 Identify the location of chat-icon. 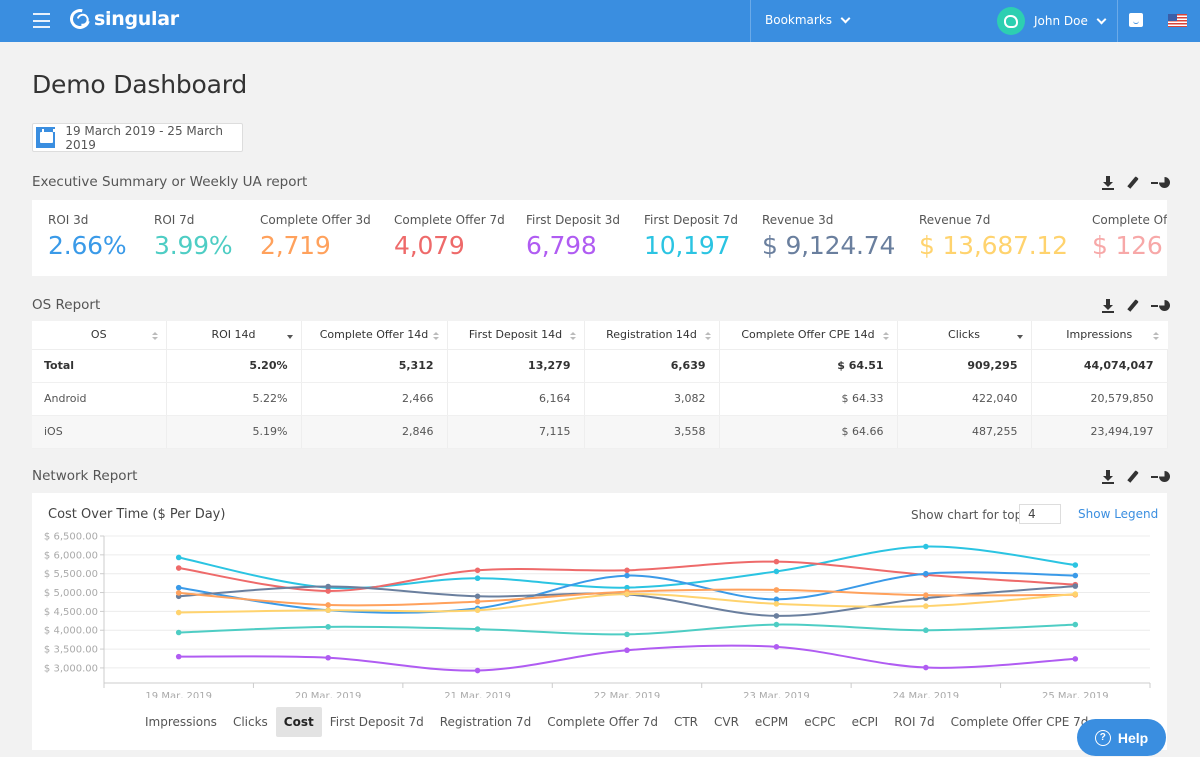
(1136, 20).